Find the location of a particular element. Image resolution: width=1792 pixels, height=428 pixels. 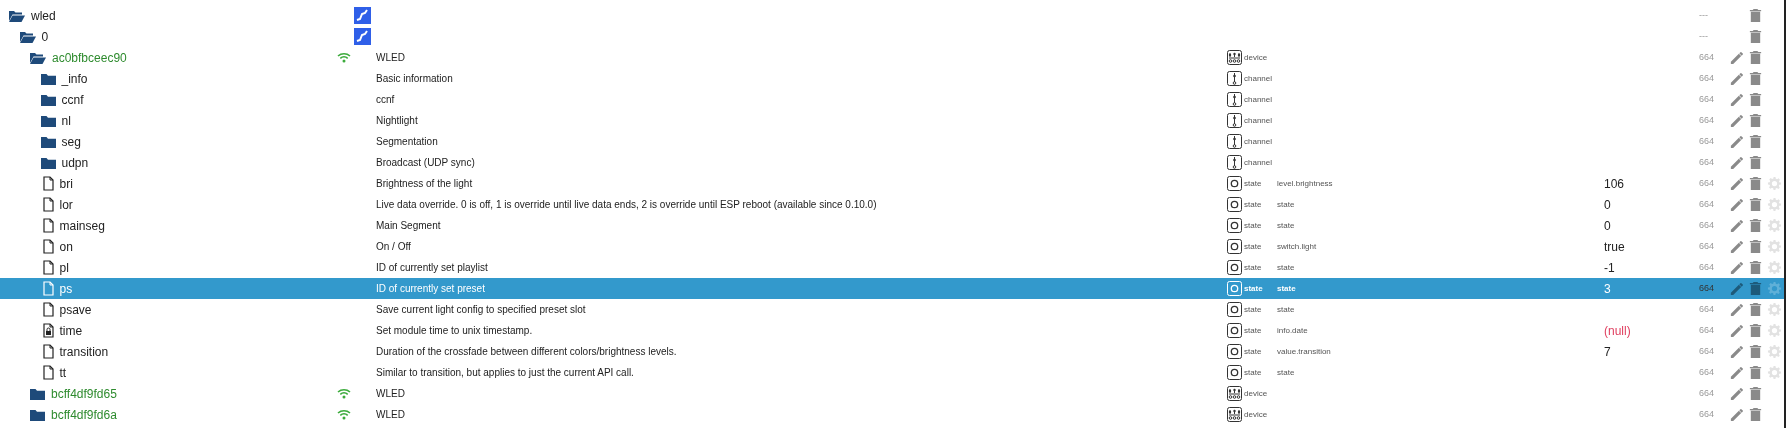

tree-row: bri Brightness of the light state level.brightness 106 664 is located at coordinates (892, 183).